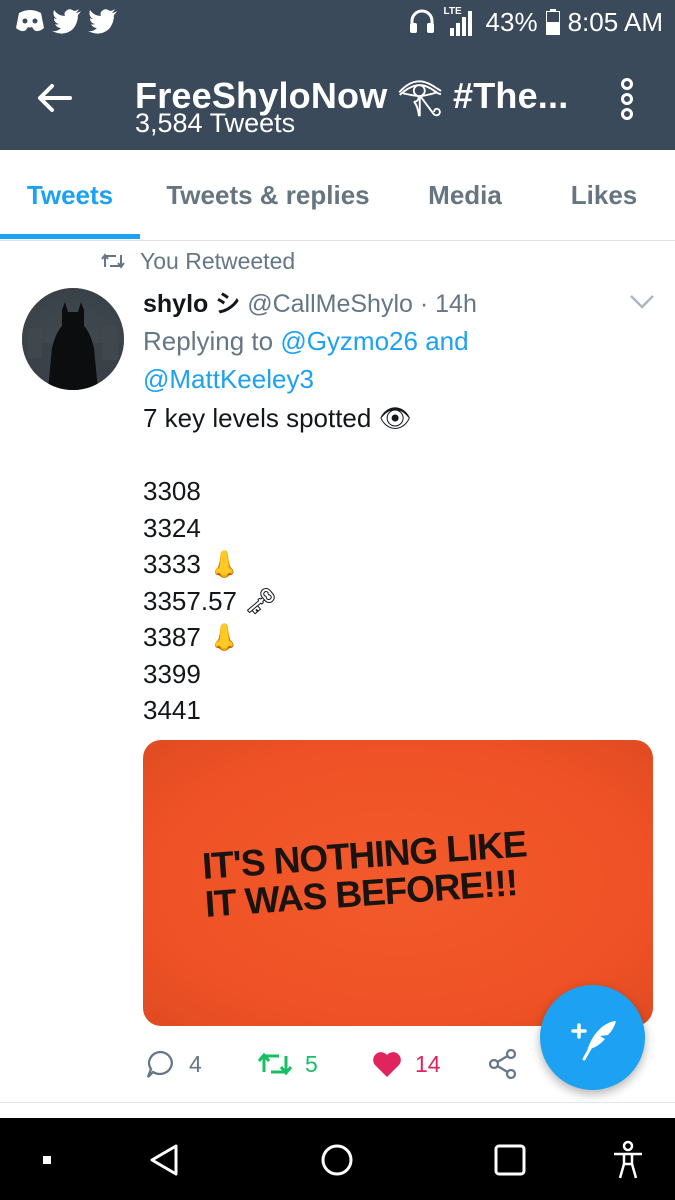  I want to click on replying-to: Replying to @Gyzmo26 and @MattKeeley3, so click(393, 360).